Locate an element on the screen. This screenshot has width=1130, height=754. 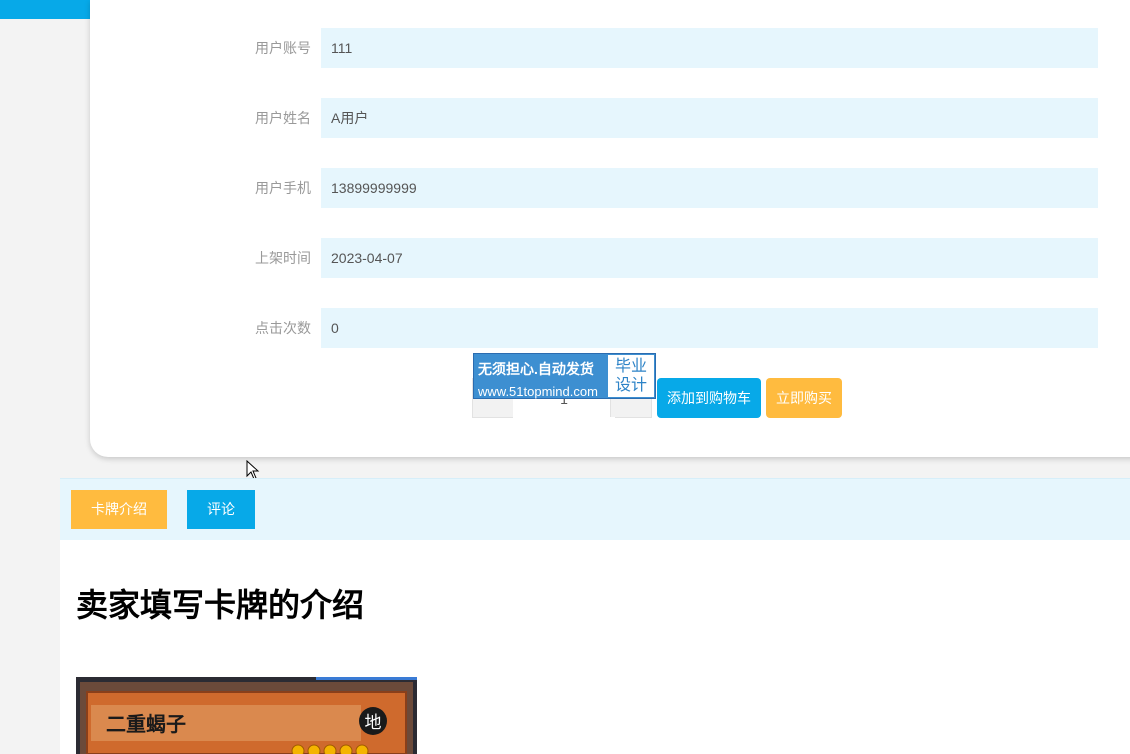
detail-tabs: 卡牌介绍 评论 is located at coordinates (595, 509).